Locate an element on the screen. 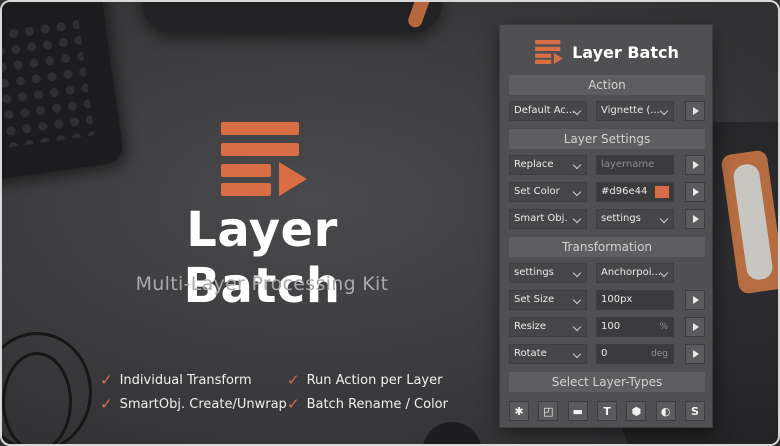 The height and width of the screenshot is (446, 780). feature-label: Batch Rename / Color is located at coordinates (377, 404).